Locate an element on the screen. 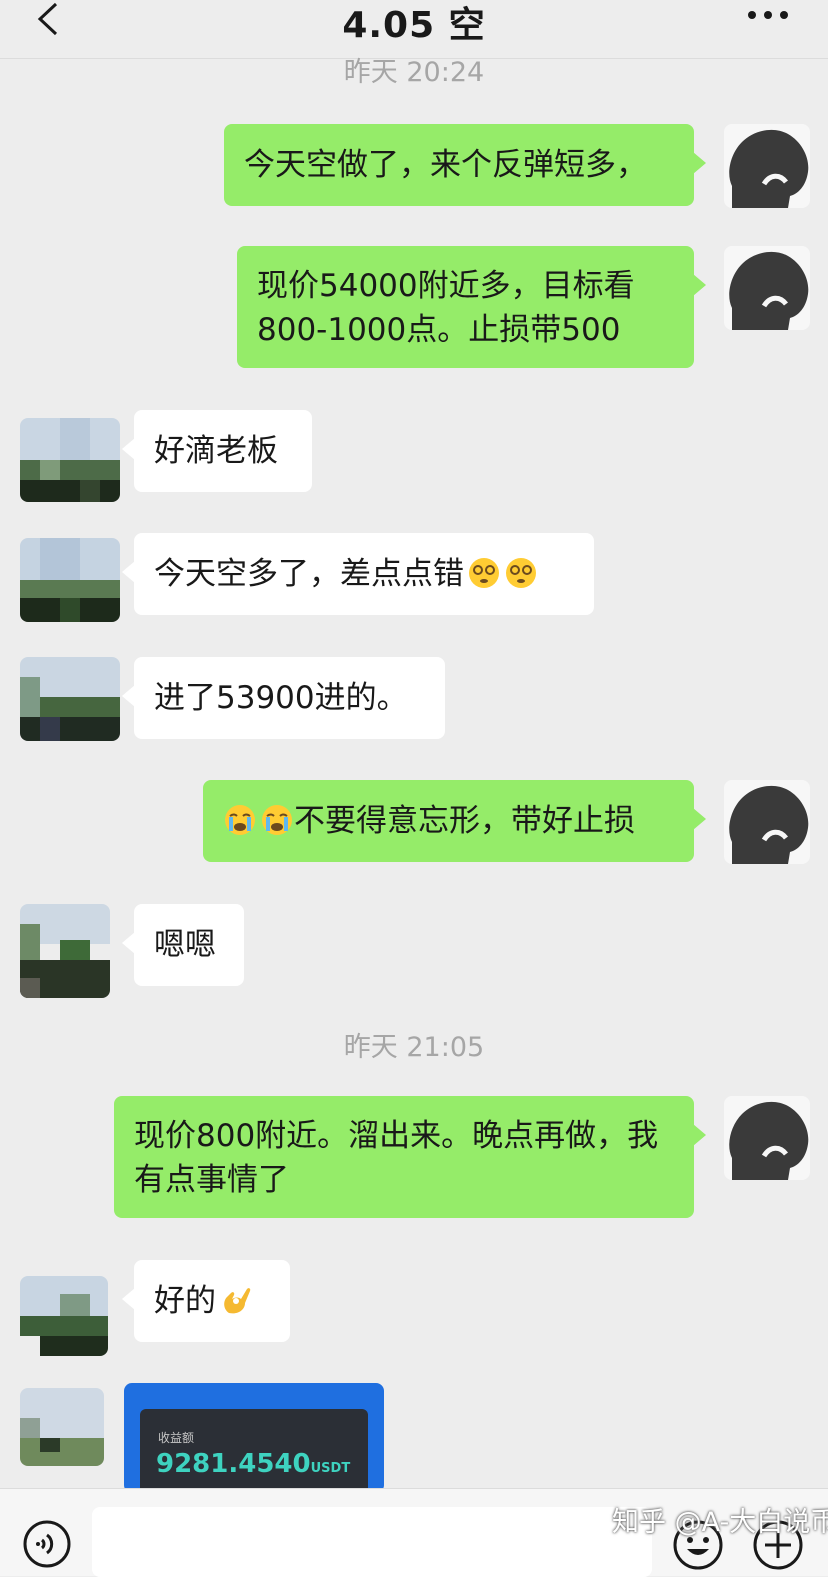 Image resolution: width=828 pixels, height=1577 pixels. timestamp: 昨天 20:24 is located at coordinates (414, 72).